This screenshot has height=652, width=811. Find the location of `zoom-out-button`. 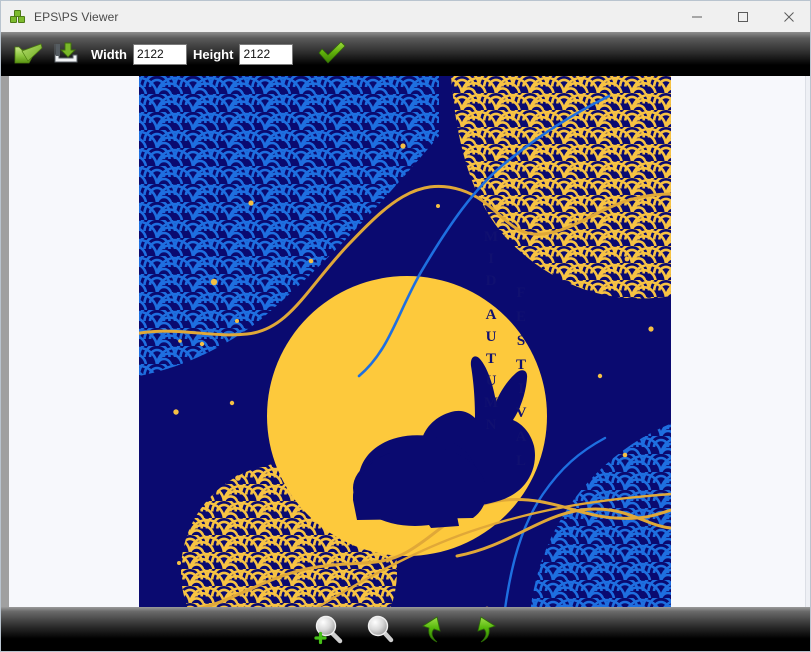

zoom-out-button is located at coordinates (381, 629).